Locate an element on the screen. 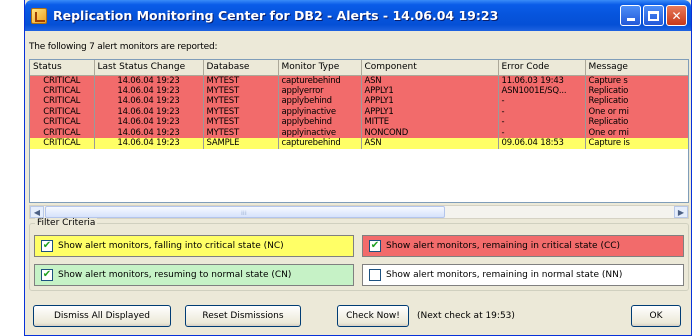 The height and width of the screenshot is (336, 692). column-header-monitor-type: Monitor Type is located at coordinates (320, 68).